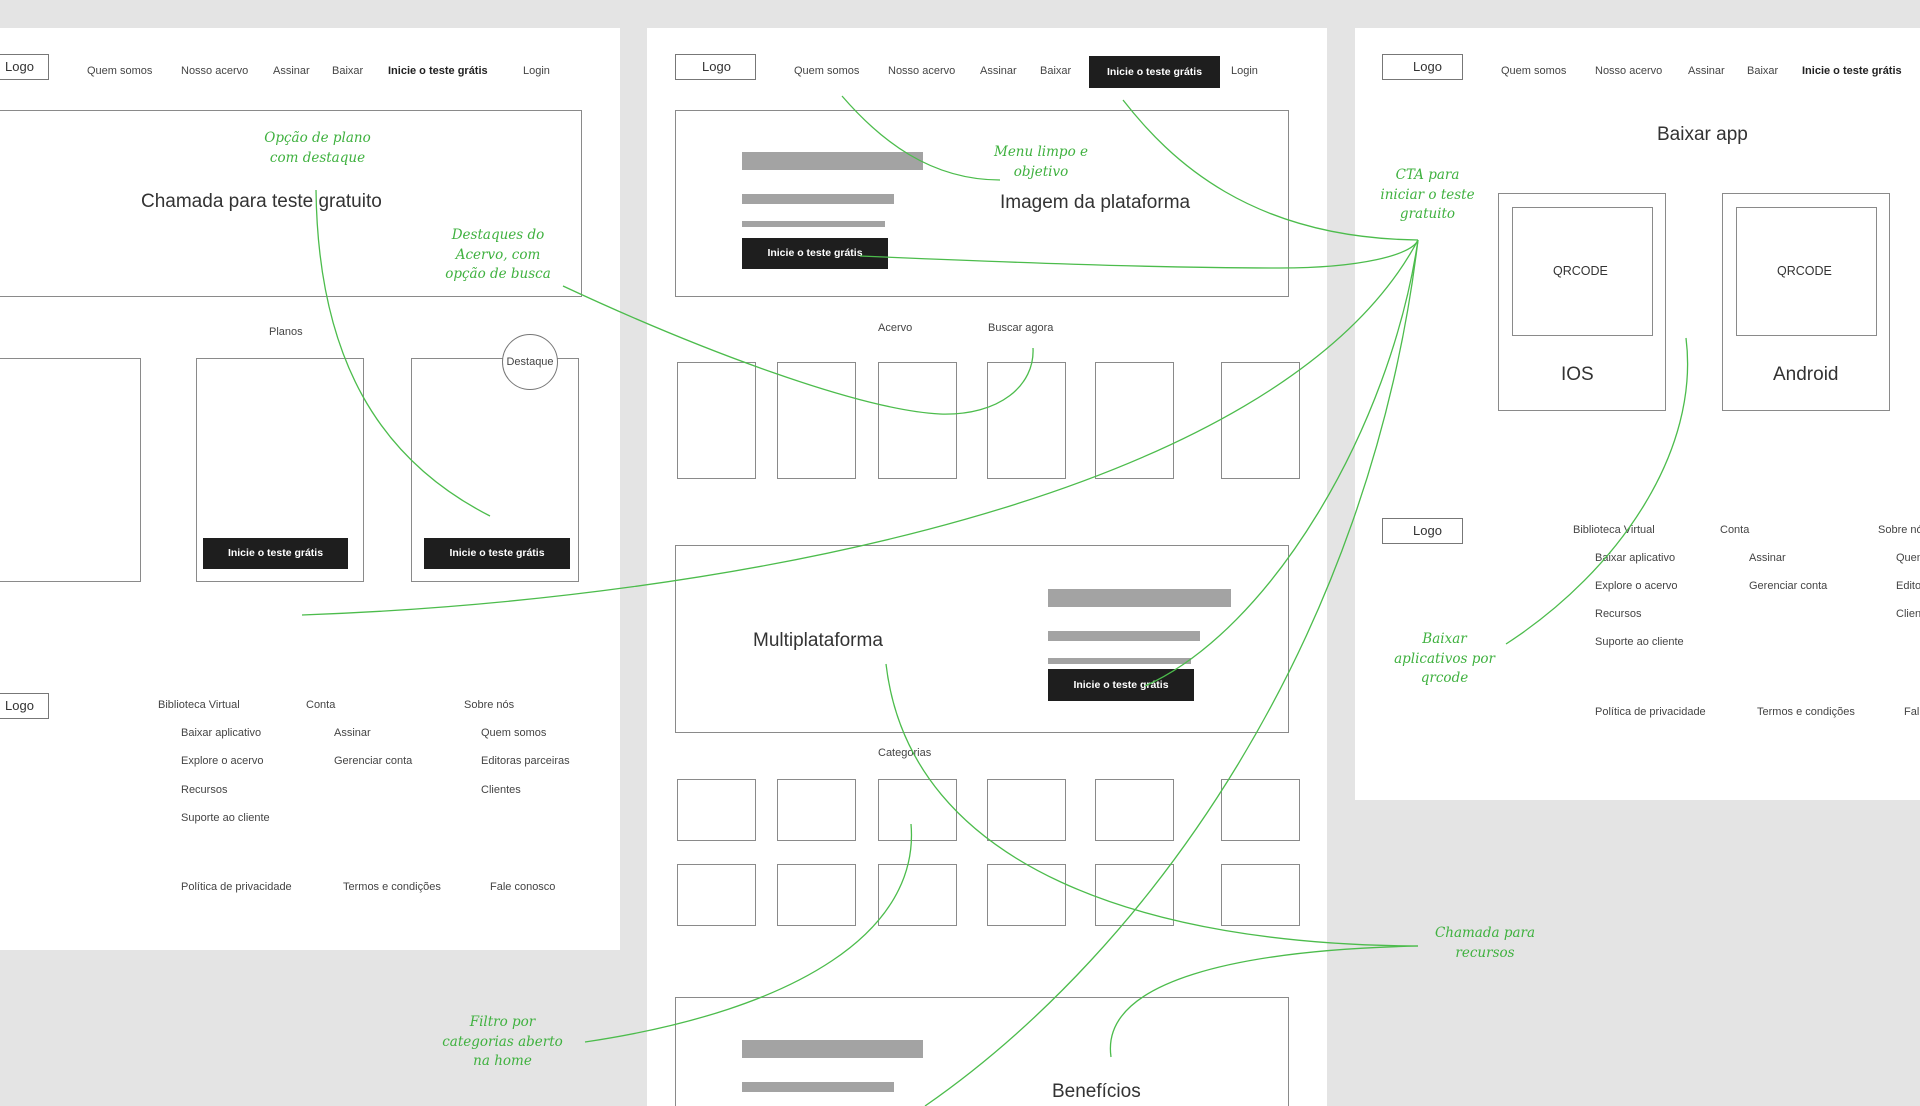 This screenshot has width=1920, height=1106. I want to click on note-line: Baixar, so click(1444, 639).